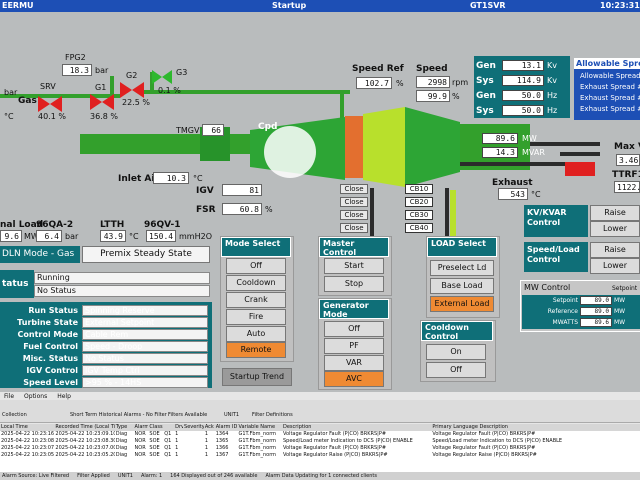 Image resolution: width=640 pixels, height=480 pixels. I want to click on close-4: Close, so click(354, 228).